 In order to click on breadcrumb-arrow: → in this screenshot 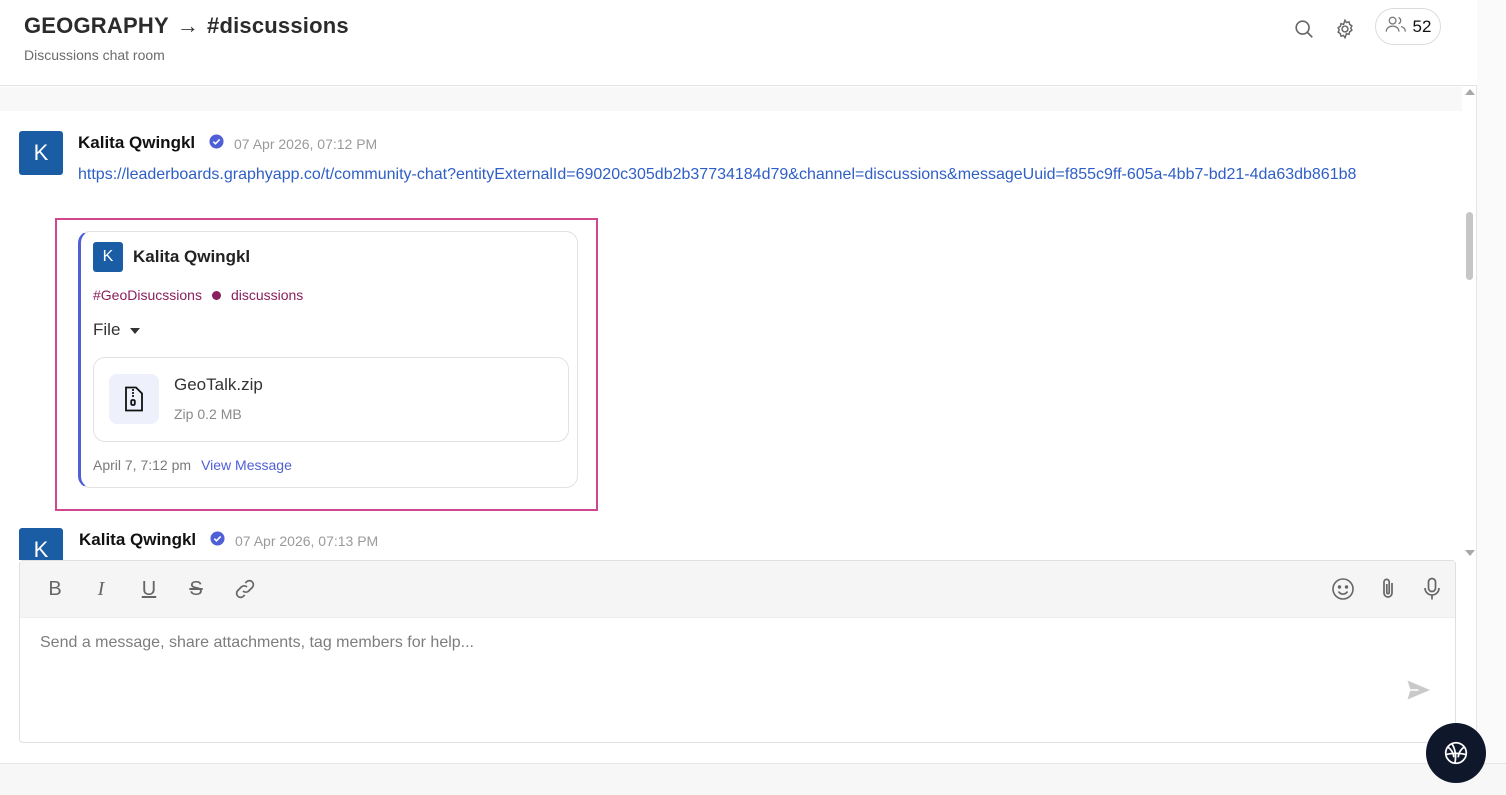, I will do `click(188, 25)`.